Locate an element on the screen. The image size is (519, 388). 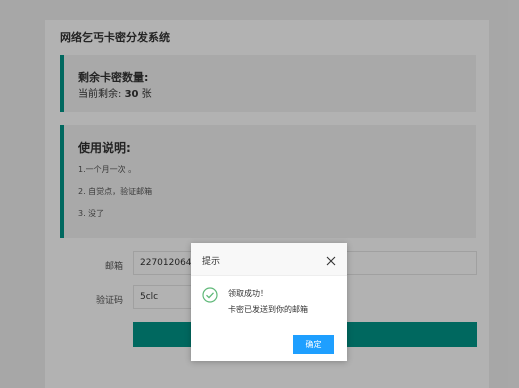
dialog-header: 提示 is located at coordinates (269, 259).